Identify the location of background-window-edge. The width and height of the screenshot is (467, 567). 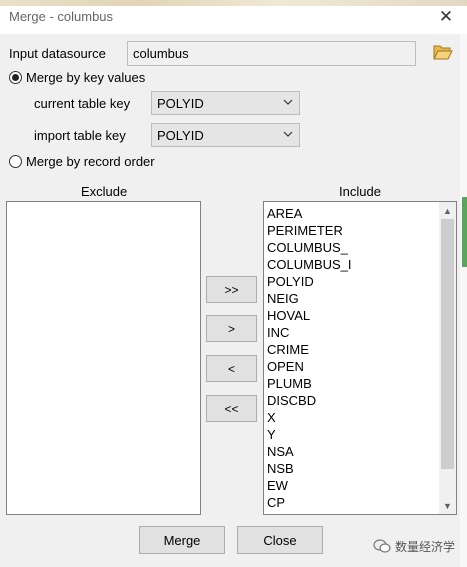
(463, 300).